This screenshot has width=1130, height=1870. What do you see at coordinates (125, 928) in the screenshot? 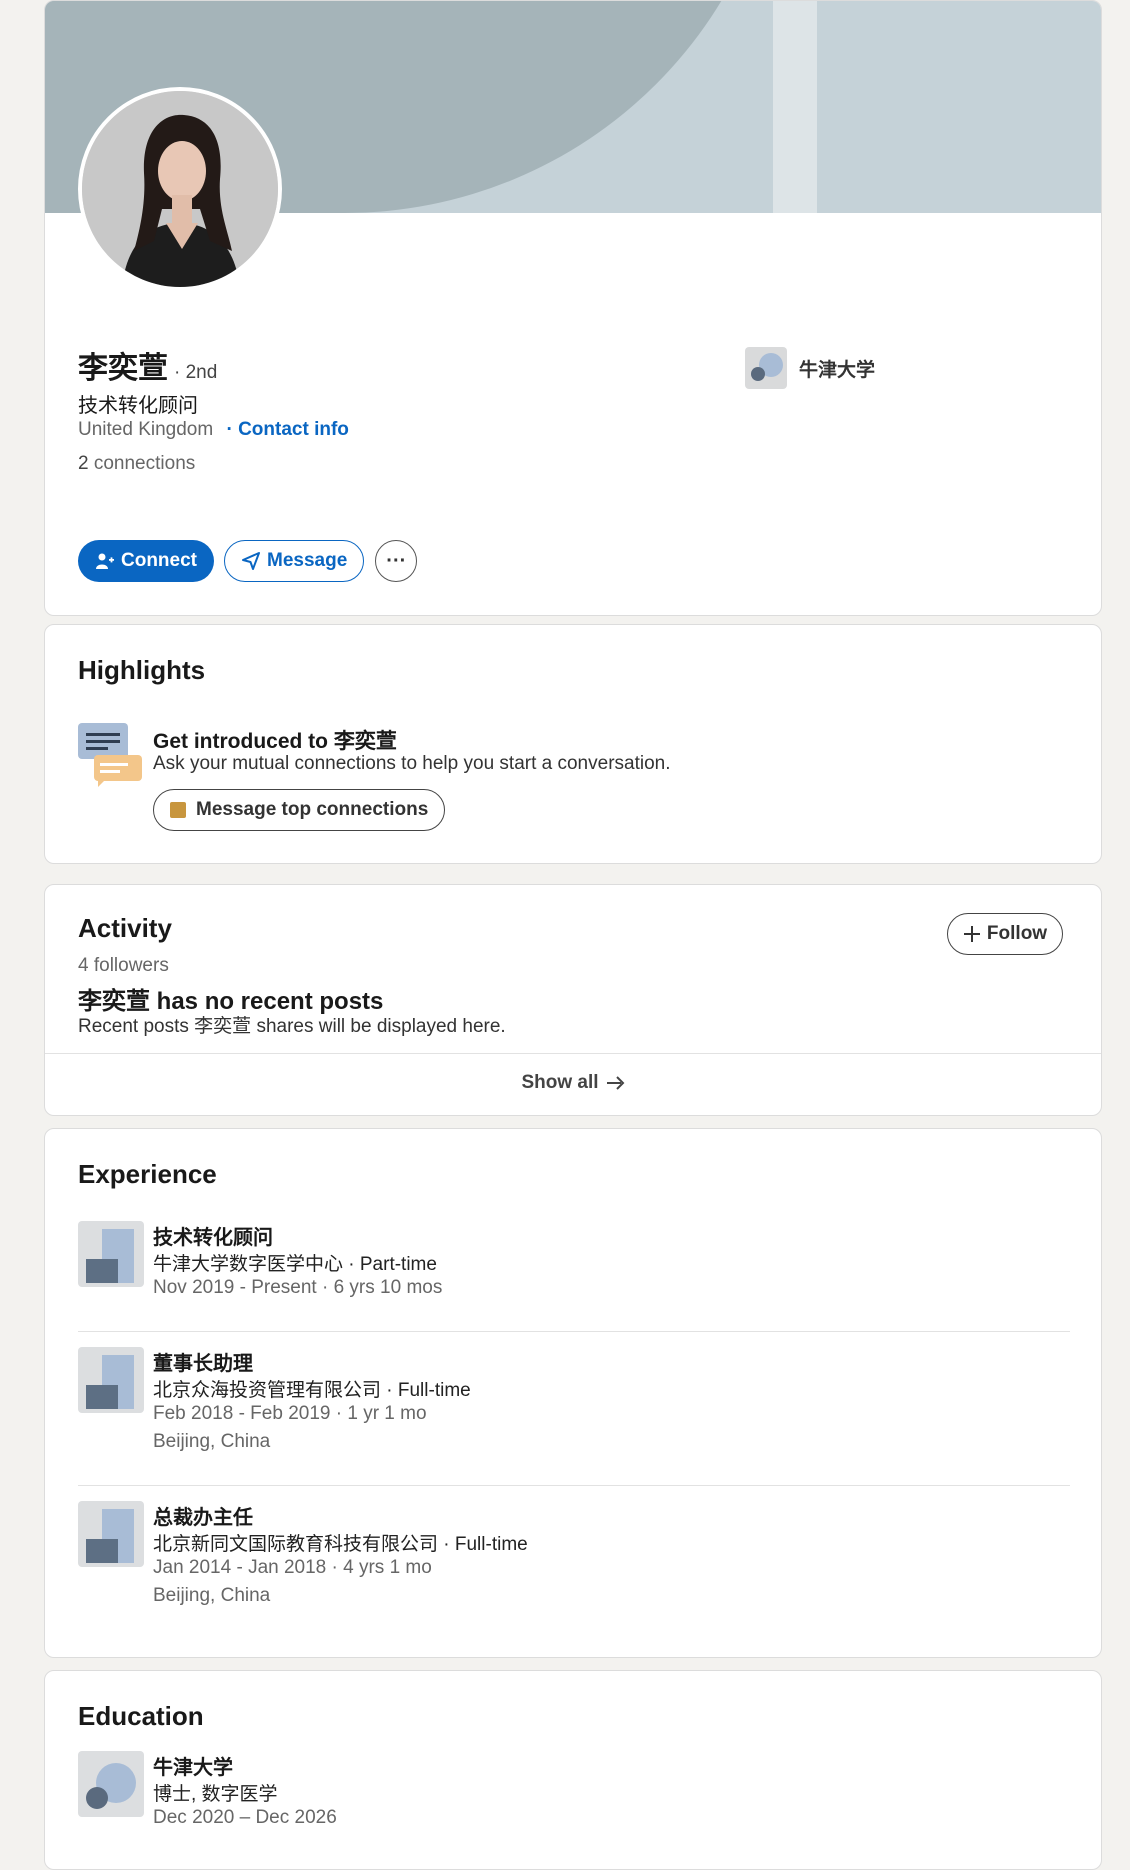
I see `activity-title: Activity` at bounding box center [125, 928].